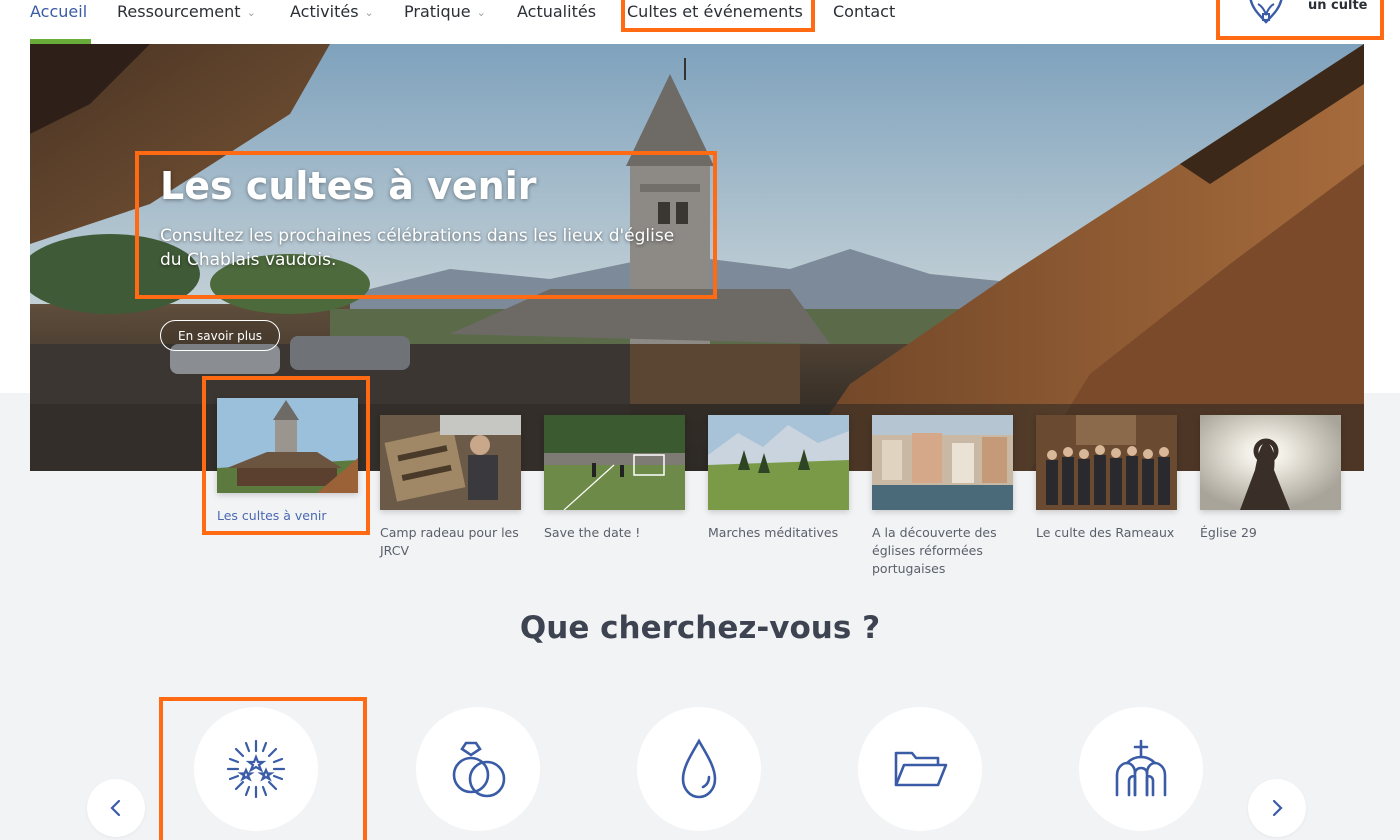 The image size is (1400, 840). I want to click on church-icon, so click(1141, 768).